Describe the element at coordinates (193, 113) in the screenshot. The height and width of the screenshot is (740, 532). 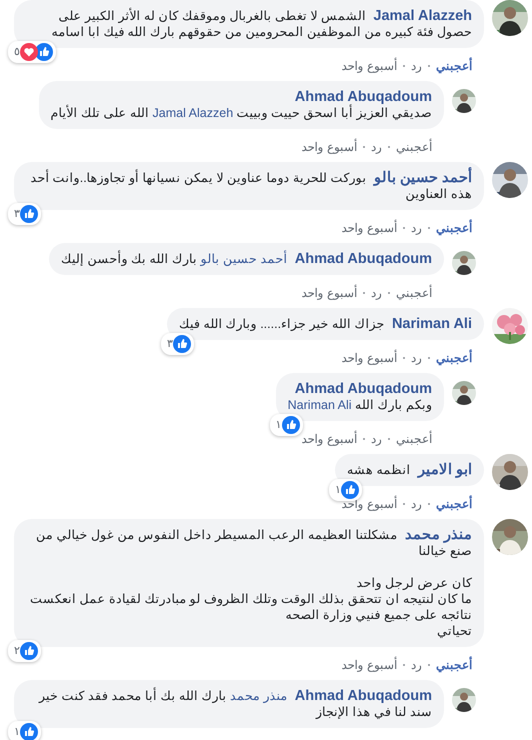
I see `mention-link: Jamal Alazzeh` at that location.